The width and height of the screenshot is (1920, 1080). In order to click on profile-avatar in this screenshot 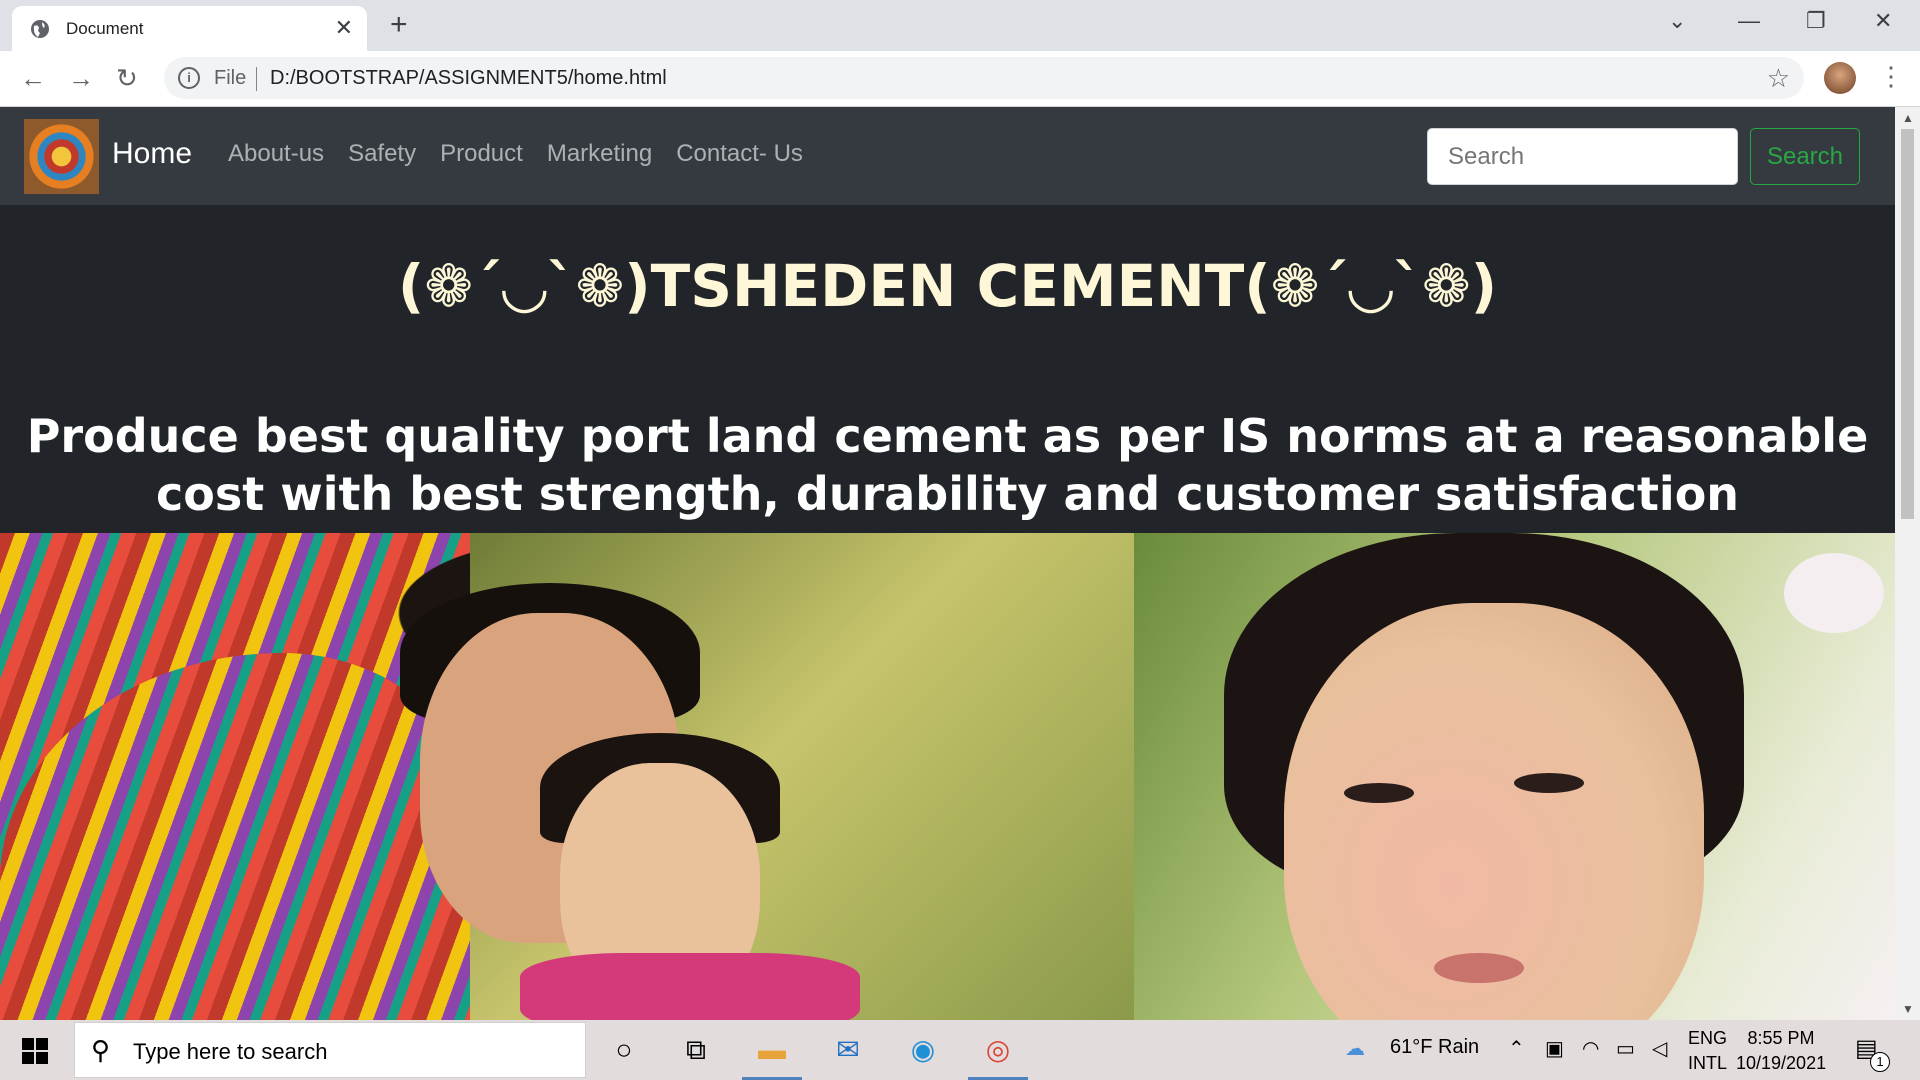, I will do `click(1840, 78)`.